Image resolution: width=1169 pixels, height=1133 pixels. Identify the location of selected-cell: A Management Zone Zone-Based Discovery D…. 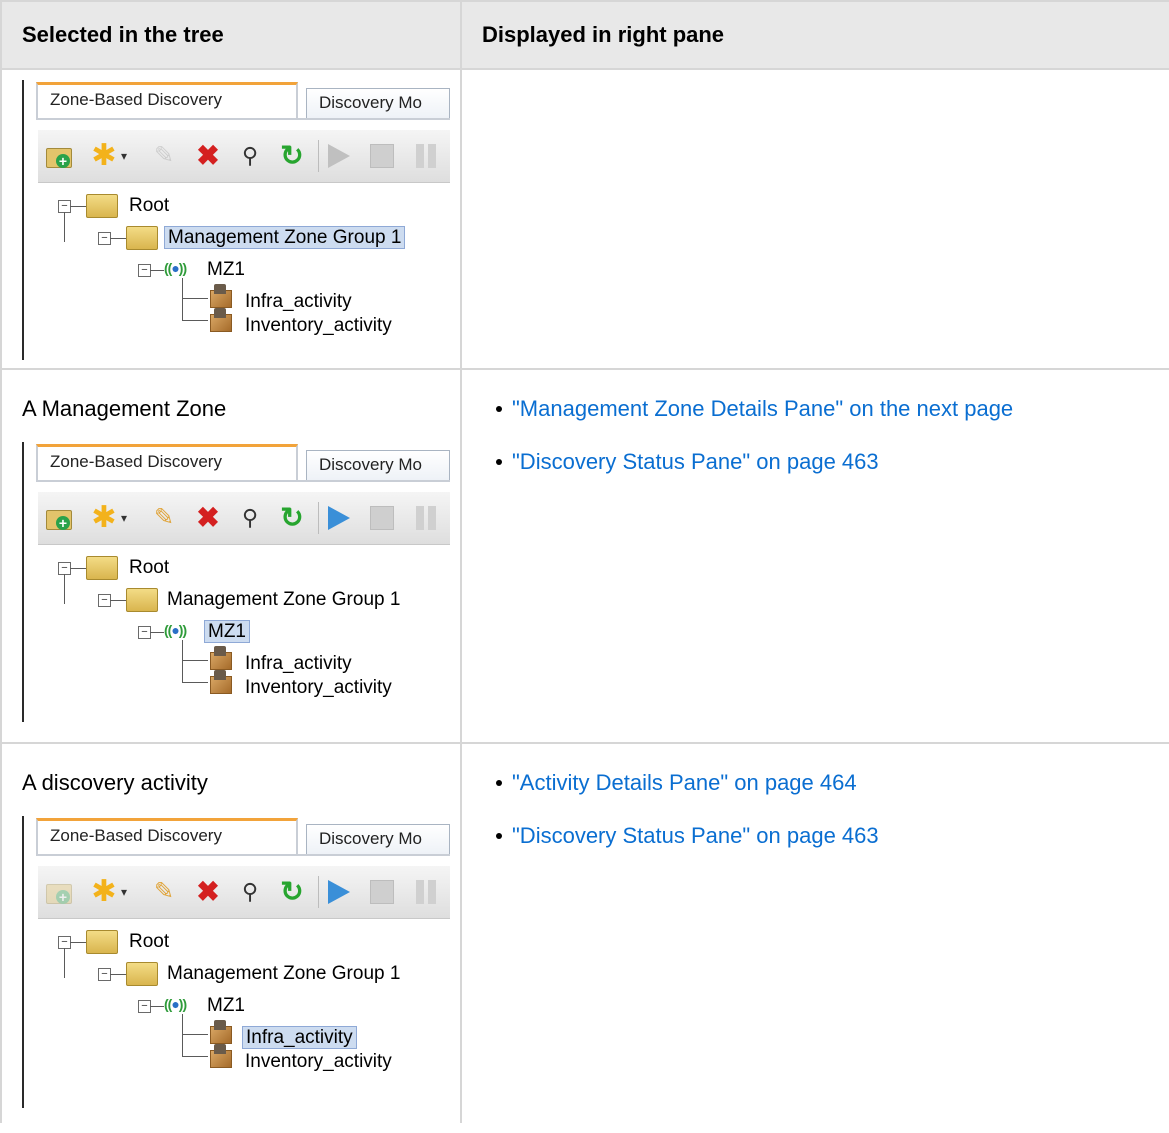
(231, 556).